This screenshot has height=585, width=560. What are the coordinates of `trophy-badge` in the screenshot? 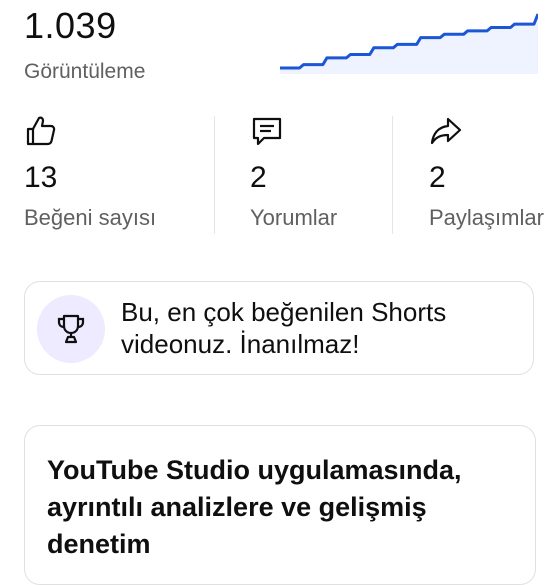 It's located at (71, 329).